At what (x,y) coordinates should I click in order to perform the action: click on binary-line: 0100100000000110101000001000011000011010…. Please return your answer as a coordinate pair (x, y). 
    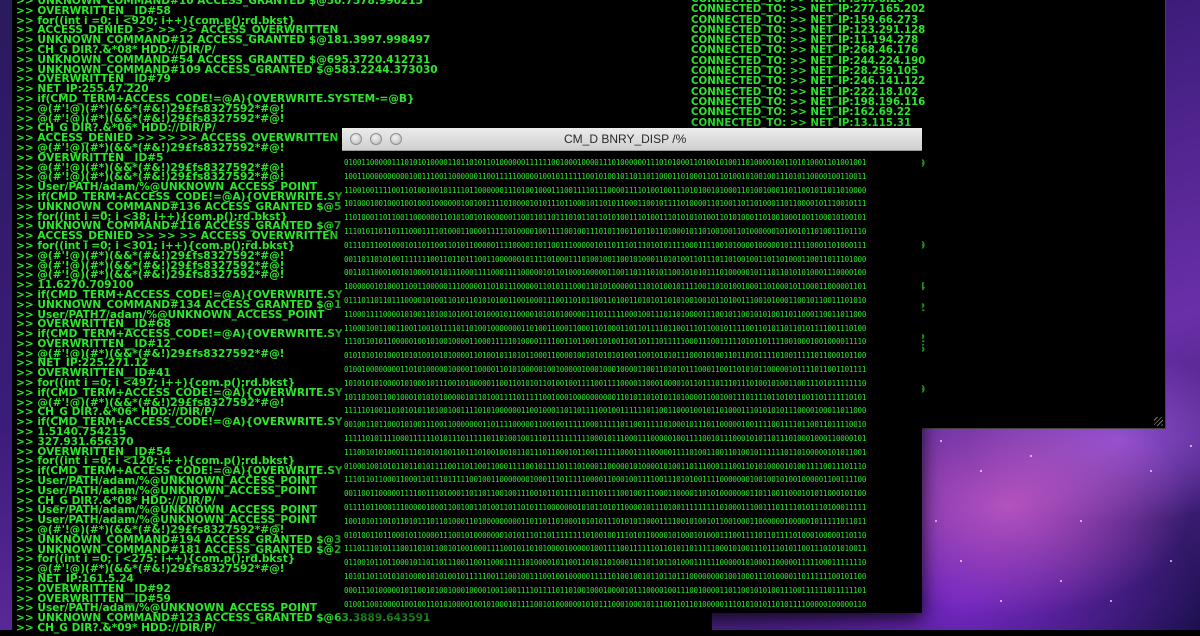
    Looking at the image, I should click on (605, 369).